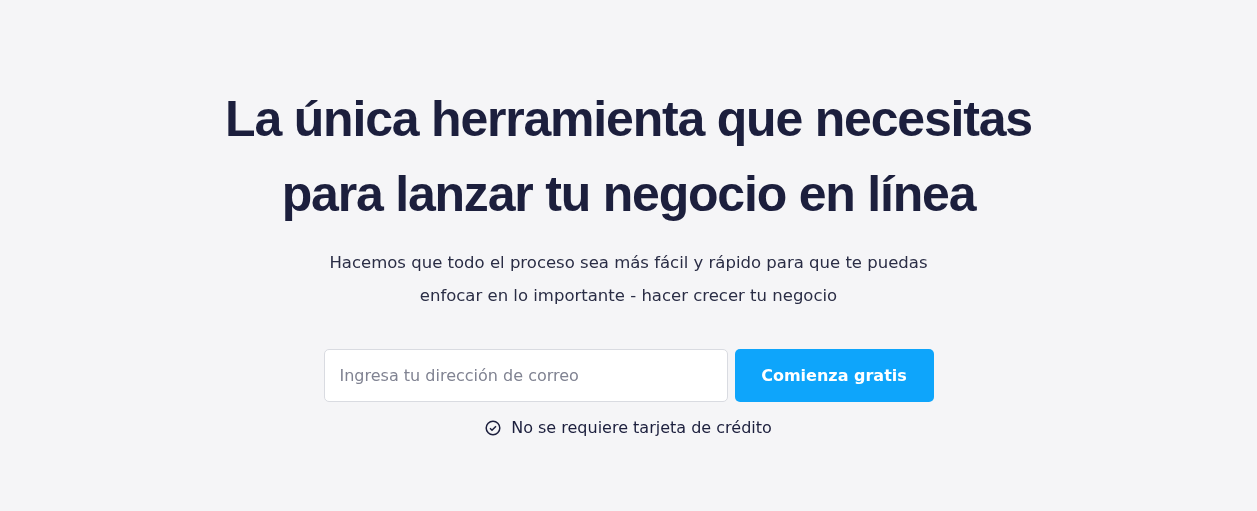 Image resolution: width=1257 pixels, height=511 pixels. What do you see at coordinates (641, 427) in the screenshot?
I see `note-text: No se requiere tarjeta de crédito` at bounding box center [641, 427].